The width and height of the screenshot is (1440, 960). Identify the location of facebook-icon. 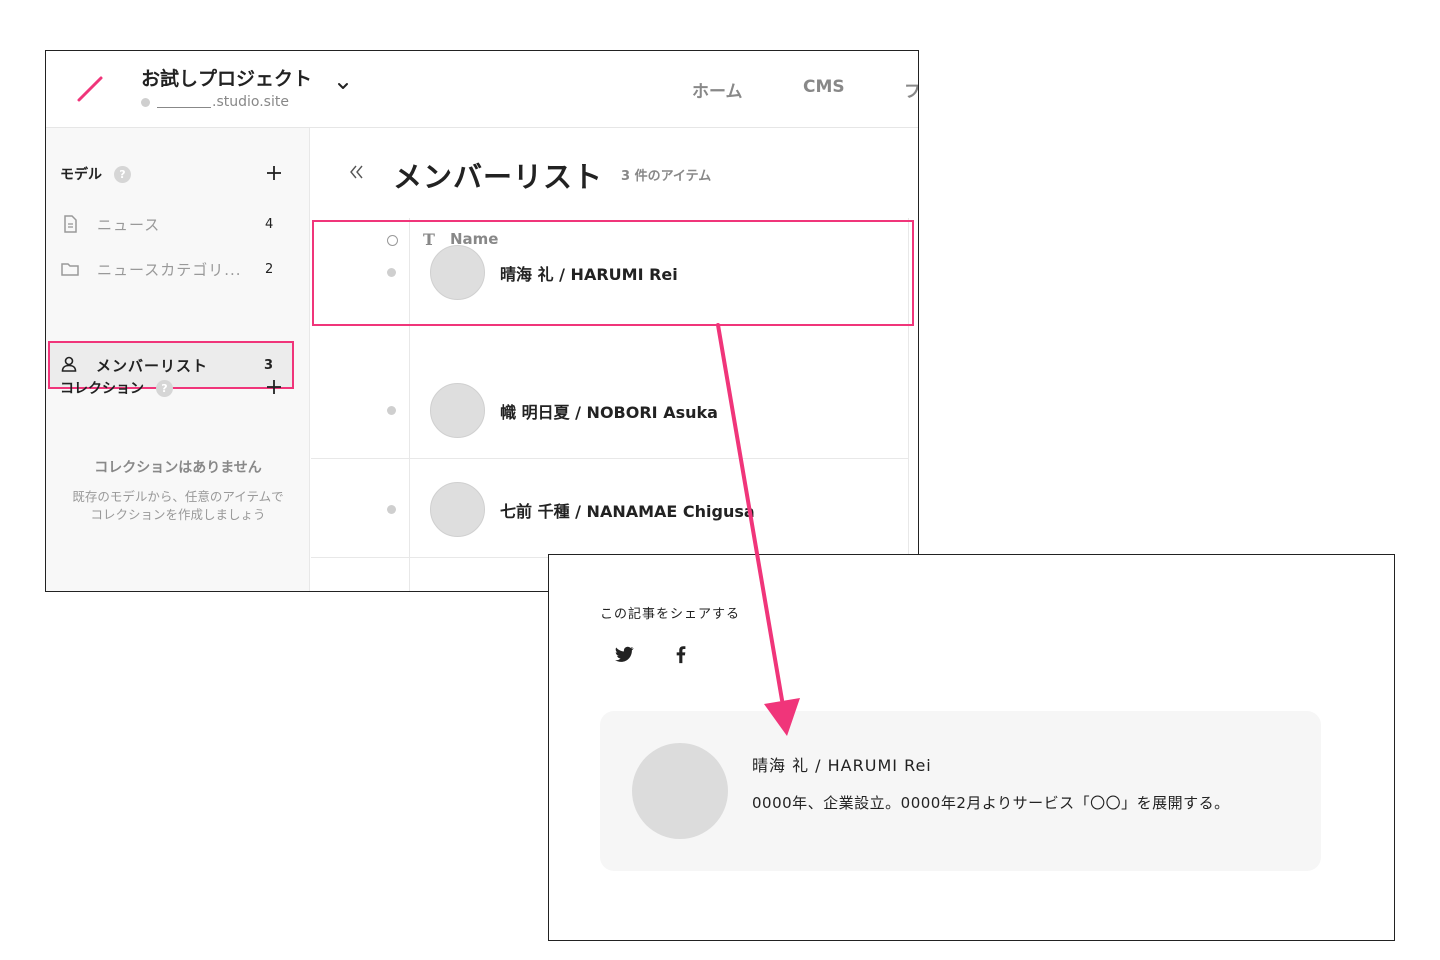
(681, 654).